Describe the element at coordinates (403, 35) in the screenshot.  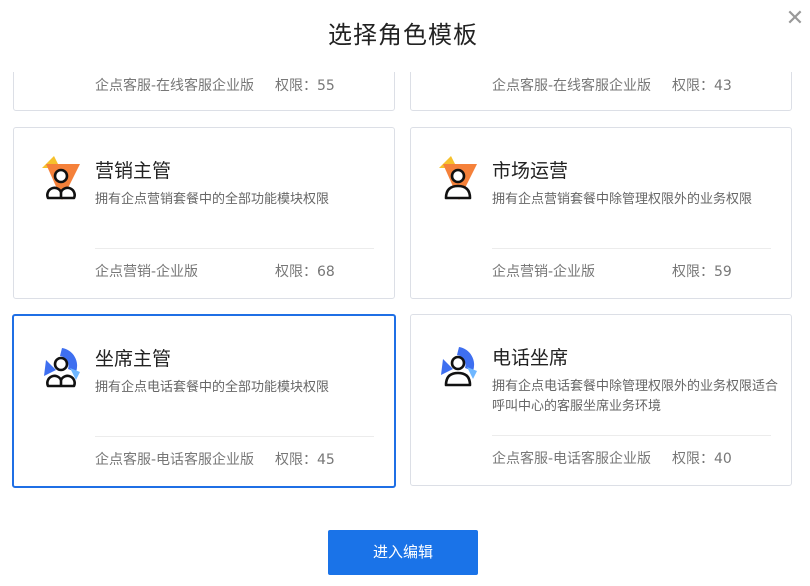
I see `dialog-title: 选择角色模板` at that location.